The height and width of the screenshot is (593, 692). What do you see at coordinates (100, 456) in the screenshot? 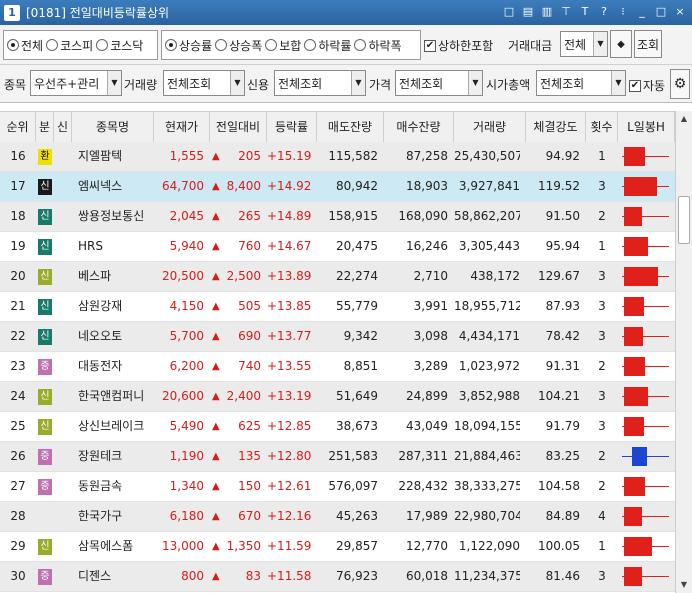
I see `stock-name-cell: 장원테크` at bounding box center [100, 456].